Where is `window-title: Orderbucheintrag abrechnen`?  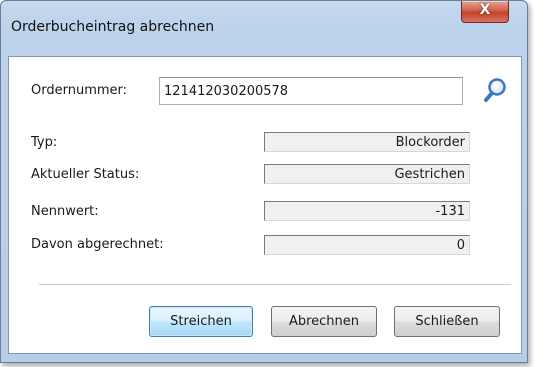 window-title: Orderbucheintrag abrechnen is located at coordinates (113, 27).